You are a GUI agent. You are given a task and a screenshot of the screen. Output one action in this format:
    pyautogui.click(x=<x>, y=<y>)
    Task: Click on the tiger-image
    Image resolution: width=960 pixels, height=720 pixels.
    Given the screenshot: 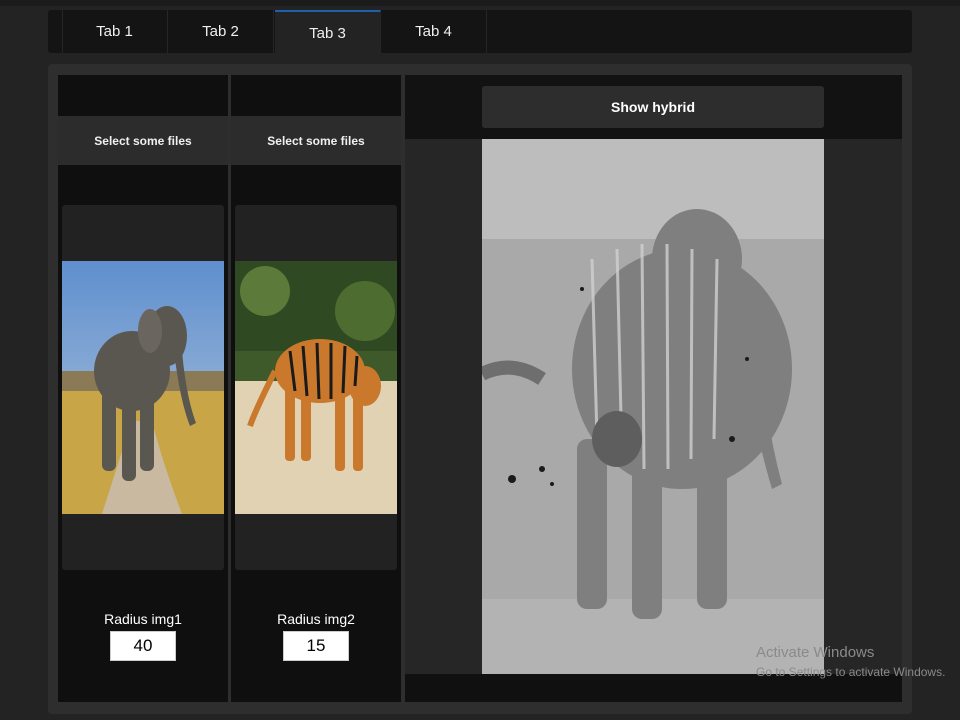 What is the action you would take?
    pyautogui.click(x=316, y=387)
    